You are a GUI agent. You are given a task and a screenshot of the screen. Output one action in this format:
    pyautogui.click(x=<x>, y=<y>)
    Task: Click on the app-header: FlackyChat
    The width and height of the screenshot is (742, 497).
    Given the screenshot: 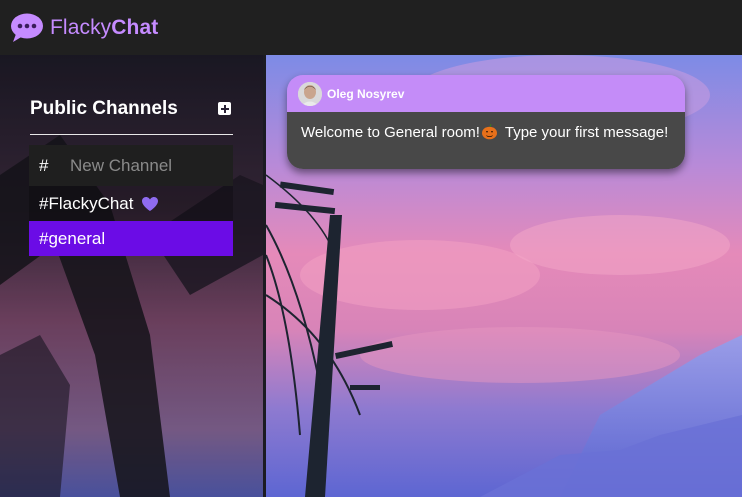 What is the action you would take?
    pyautogui.click(x=371, y=27)
    